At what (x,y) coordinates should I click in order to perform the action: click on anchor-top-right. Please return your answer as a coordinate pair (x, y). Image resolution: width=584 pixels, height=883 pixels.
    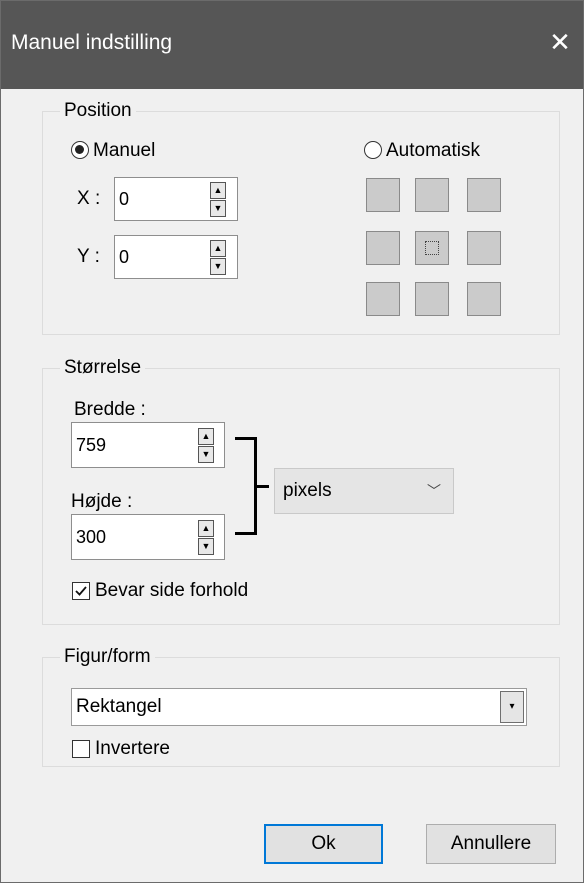
    Looking at the image, I should click on (484, 195).